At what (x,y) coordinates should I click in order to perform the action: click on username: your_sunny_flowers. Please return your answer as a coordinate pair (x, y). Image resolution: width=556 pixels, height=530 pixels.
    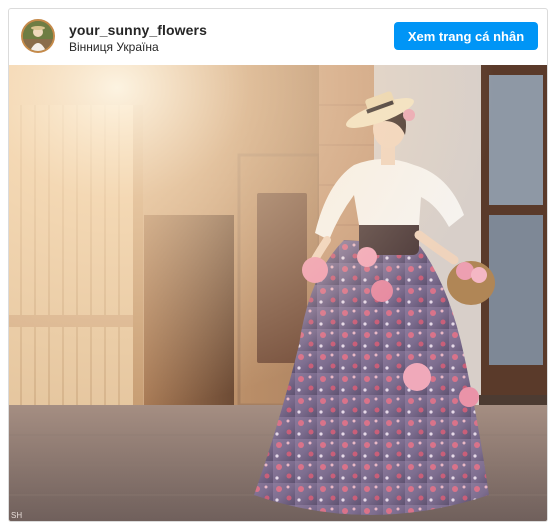
    Looking at the image, I should click on (138, 30).